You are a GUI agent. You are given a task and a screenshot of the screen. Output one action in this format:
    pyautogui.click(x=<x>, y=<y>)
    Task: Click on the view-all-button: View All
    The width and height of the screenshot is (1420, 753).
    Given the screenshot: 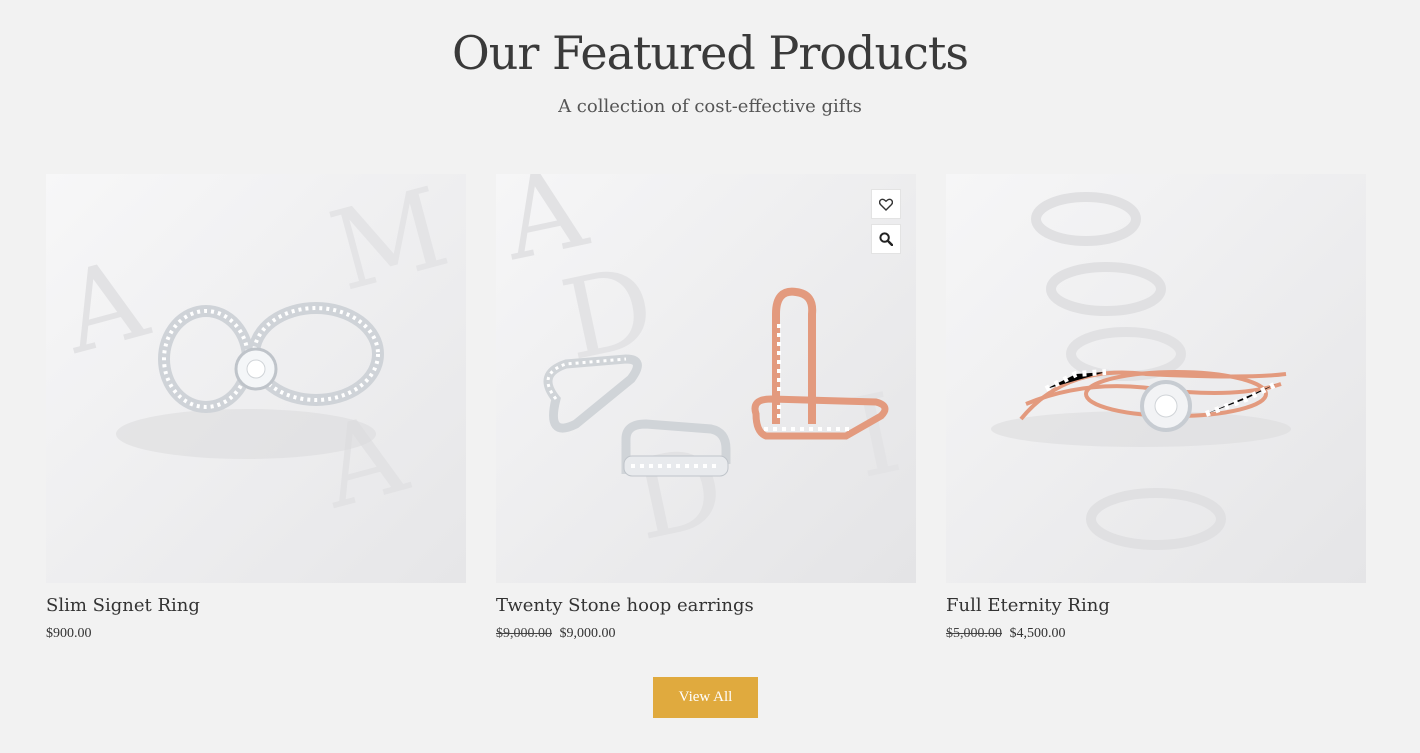 What is the action you would take?
    pyautogui.click(x=705, y=697)
    